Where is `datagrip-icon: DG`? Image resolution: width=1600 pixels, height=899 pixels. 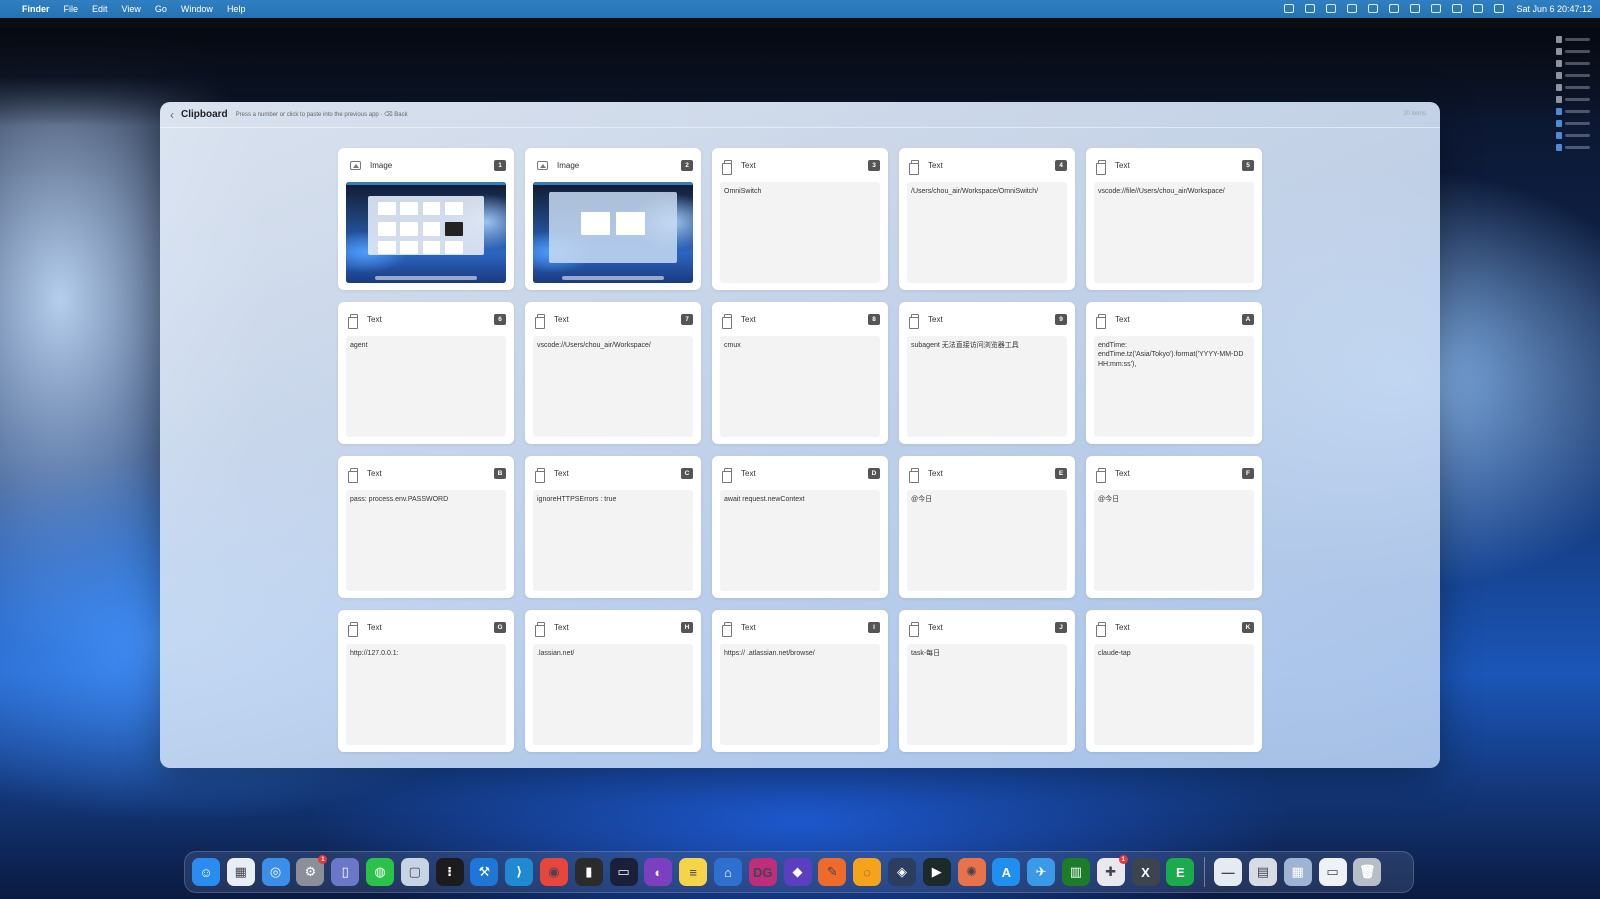
datagrip-icon: DG is located at coordinates (762, 872).